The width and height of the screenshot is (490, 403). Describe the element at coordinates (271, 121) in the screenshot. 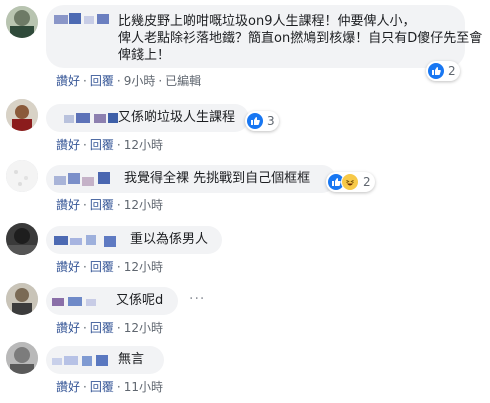

I see `reaction-count: 3` at that location.